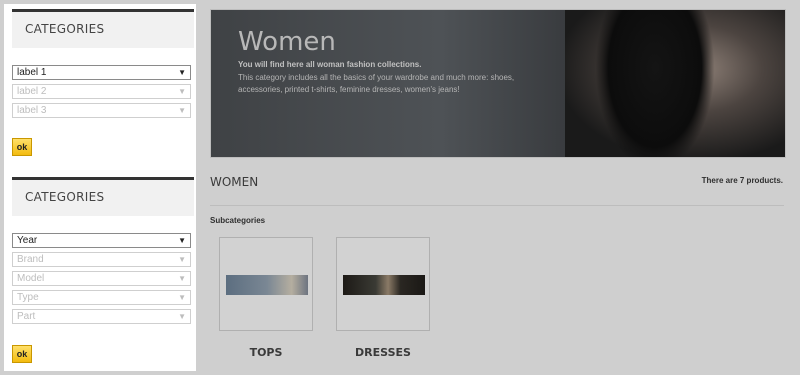 Image resolution: width=800 pixels, height=375 pixels. Describe the element at coordinates (238, 220) in the screenshot. I see `subcategories-heading: Subcategories` at that location.